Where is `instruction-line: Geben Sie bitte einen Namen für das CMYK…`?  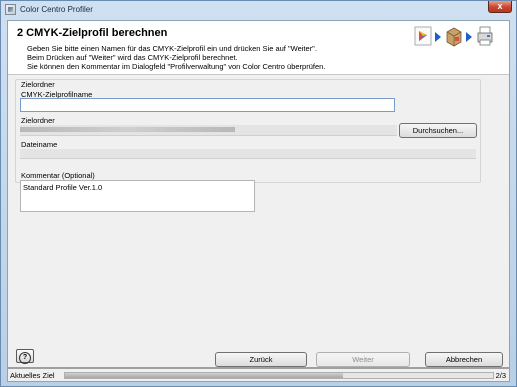
instruction-line: Geben Sie bitte einen Namen für das CMYK… is located at coordinates (172, 48).